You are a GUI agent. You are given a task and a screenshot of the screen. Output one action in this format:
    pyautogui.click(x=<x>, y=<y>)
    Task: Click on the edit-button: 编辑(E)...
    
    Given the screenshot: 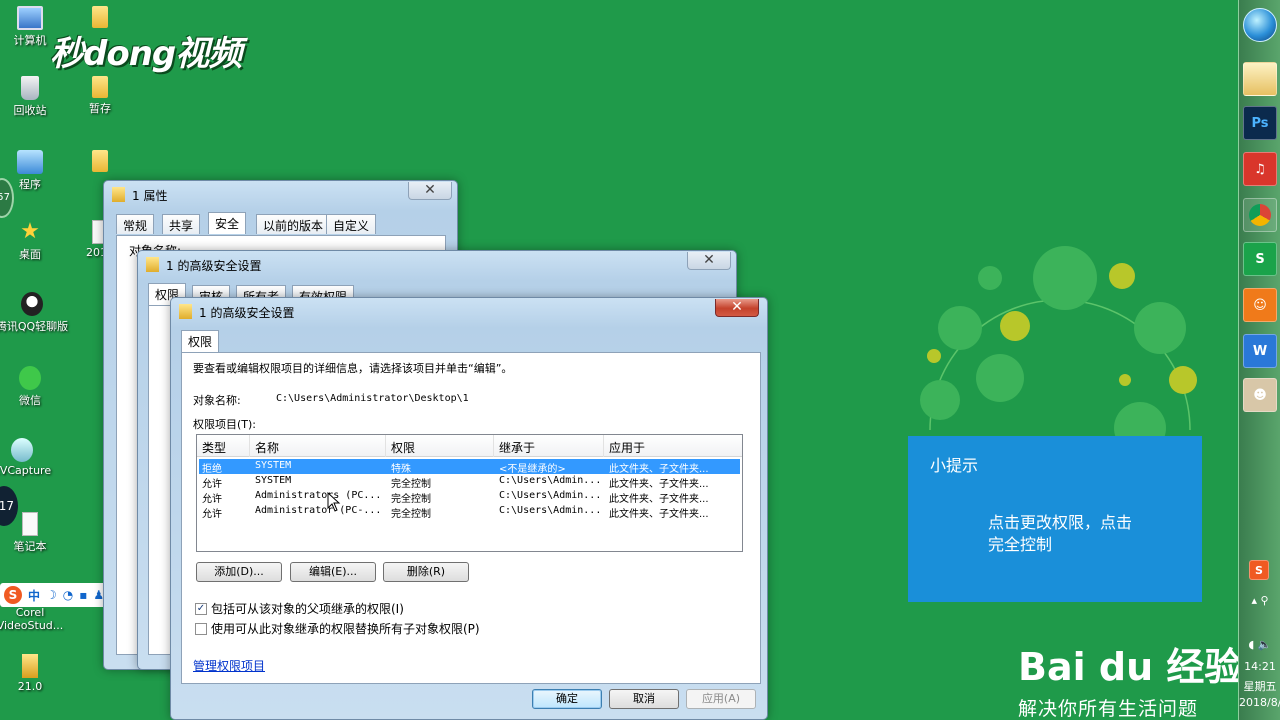 What is the action you would take?
    pyautogui.click(x=333, y=572)
    